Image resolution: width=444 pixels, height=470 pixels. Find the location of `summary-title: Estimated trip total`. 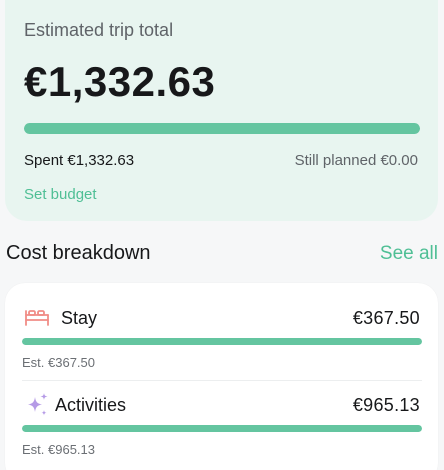

summary-title: Estimated trip total is located at coordinates (99, 30).